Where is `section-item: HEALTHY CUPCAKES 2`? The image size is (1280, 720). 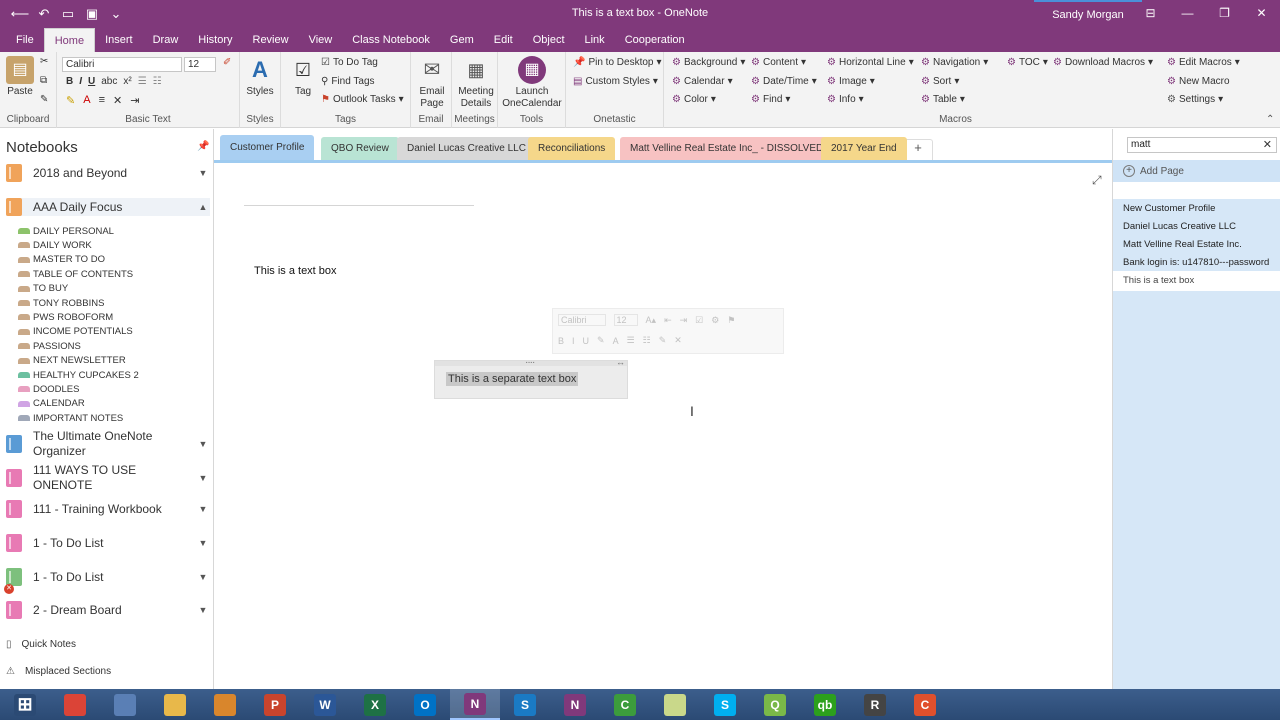 section-item: HEALTHY CUPCAKES 2 is located at coordinates (78, 375).